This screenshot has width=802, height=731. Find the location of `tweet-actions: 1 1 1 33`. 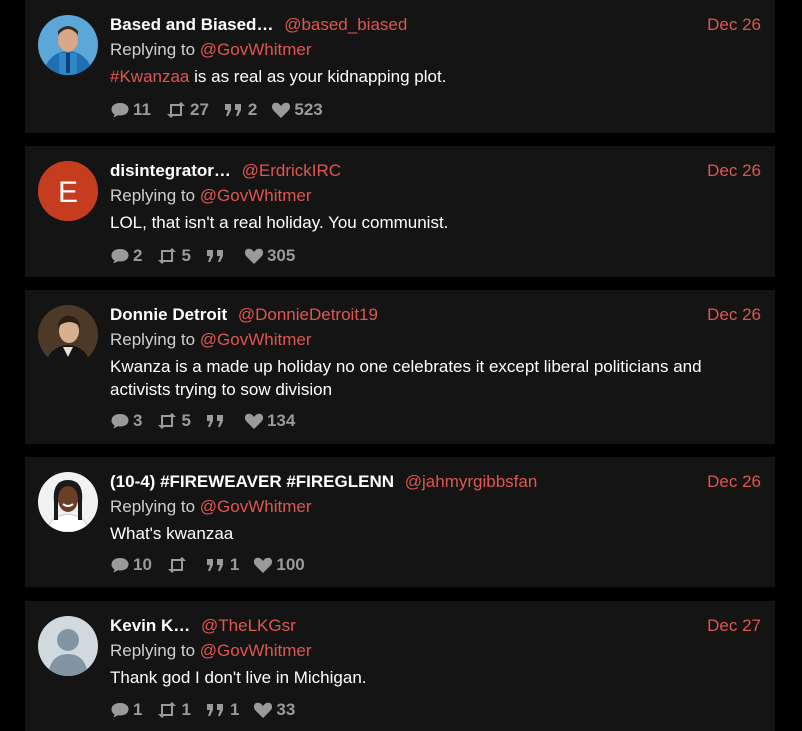

tweet-actions: 1 1 1 33 is located at coordinates (209, 710).